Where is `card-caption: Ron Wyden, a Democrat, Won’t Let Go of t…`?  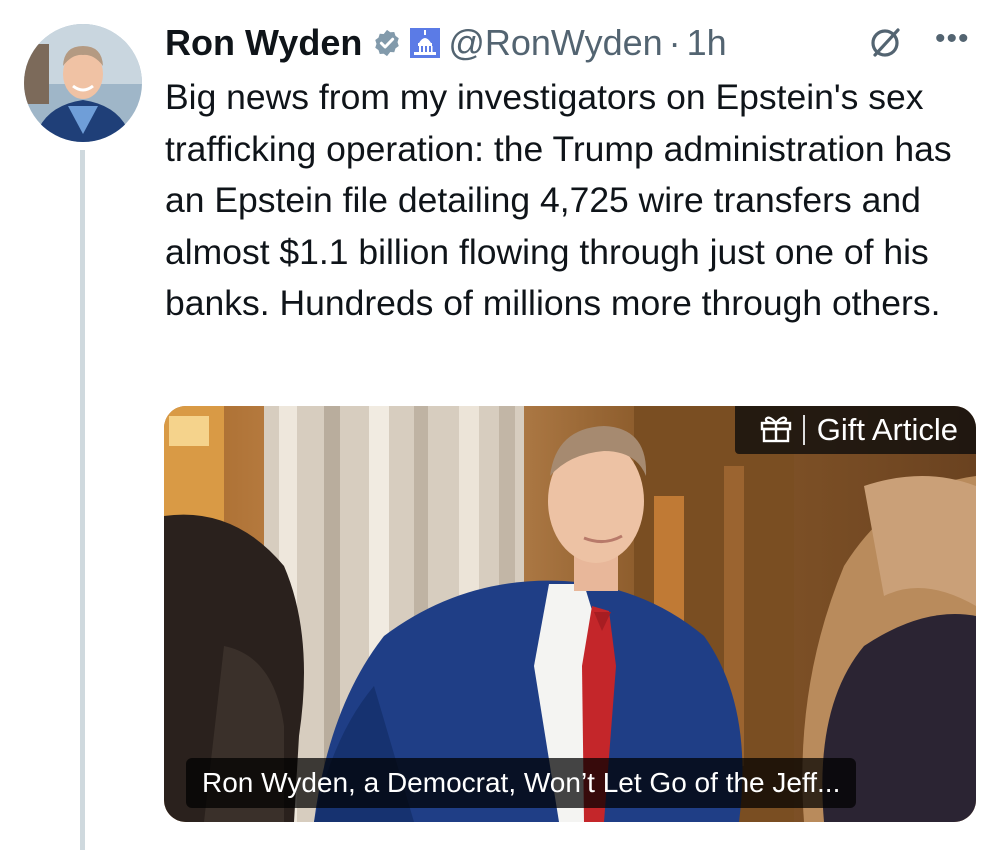
card-caption: Ron Wyden, a Democrat, Won’t Let Go of t… is located at coordinates (521, 783).